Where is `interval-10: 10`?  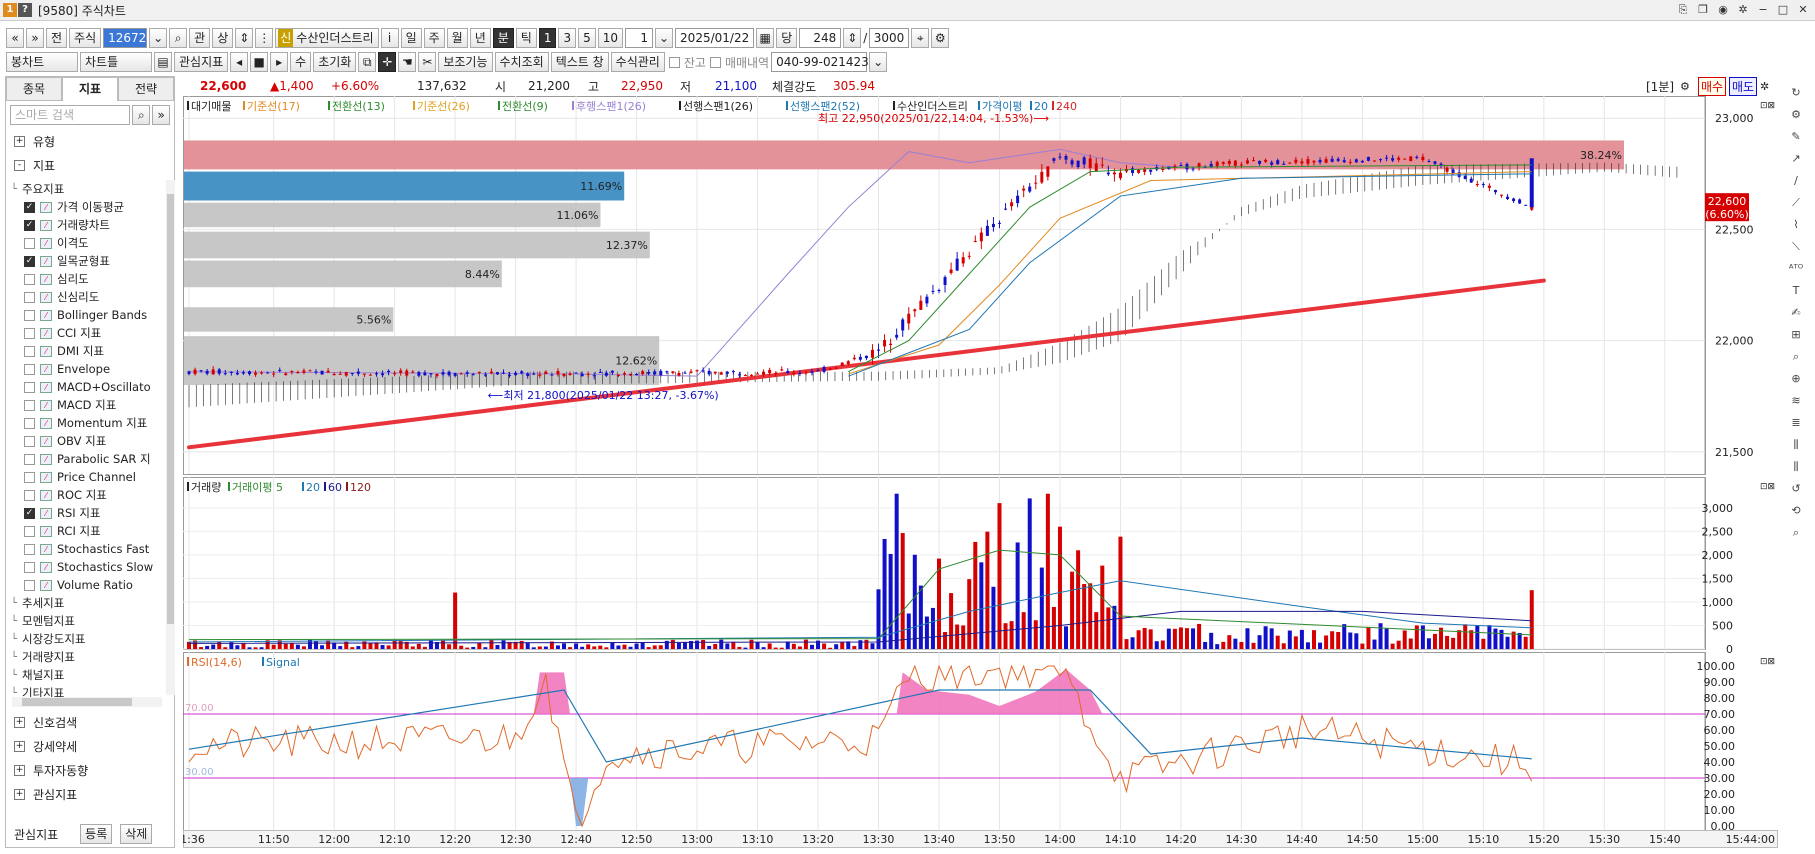
interval-10: 10 is located at coordinates (610, 38).